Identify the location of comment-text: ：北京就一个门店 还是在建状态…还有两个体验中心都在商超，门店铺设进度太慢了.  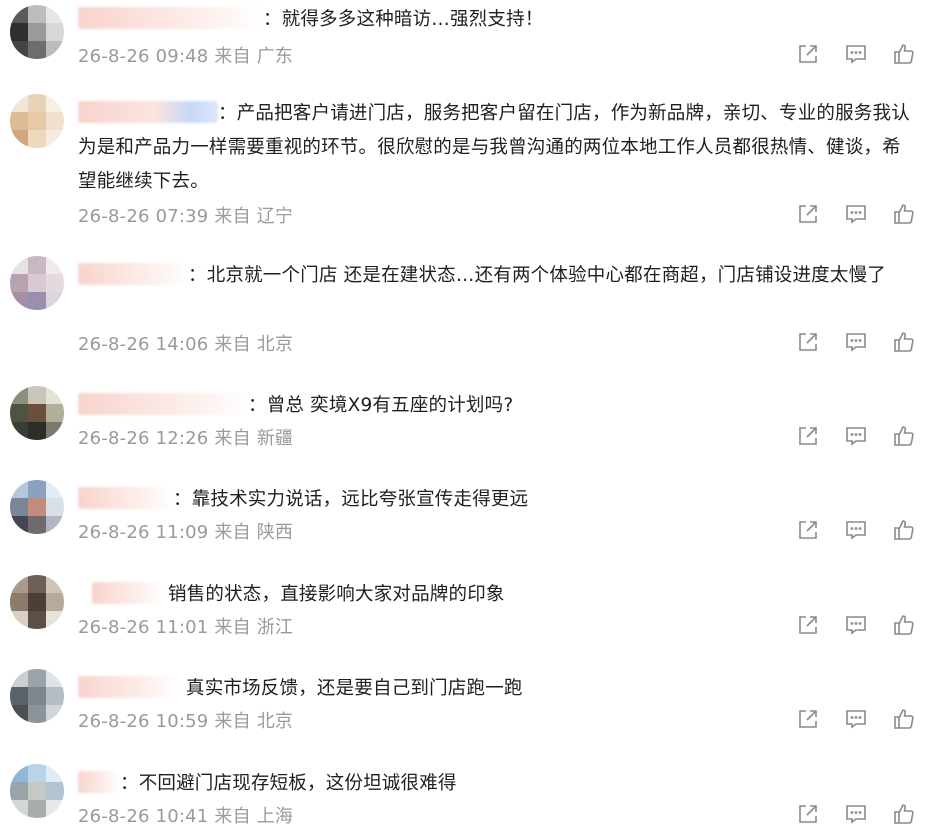
(537, 275).